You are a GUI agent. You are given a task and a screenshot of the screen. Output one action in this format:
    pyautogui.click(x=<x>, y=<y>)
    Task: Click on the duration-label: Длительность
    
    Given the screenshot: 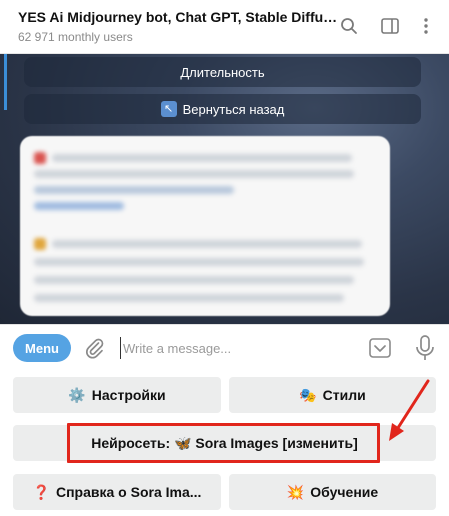 What is the action you would take?
    pyautogui.click(x=222, y=72)
    